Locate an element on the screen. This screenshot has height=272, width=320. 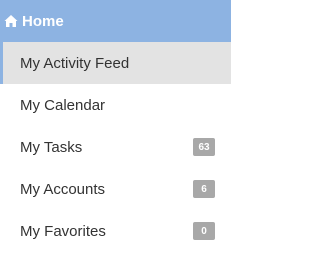
nav-header-home: Home is located at coordinates (115, 21).